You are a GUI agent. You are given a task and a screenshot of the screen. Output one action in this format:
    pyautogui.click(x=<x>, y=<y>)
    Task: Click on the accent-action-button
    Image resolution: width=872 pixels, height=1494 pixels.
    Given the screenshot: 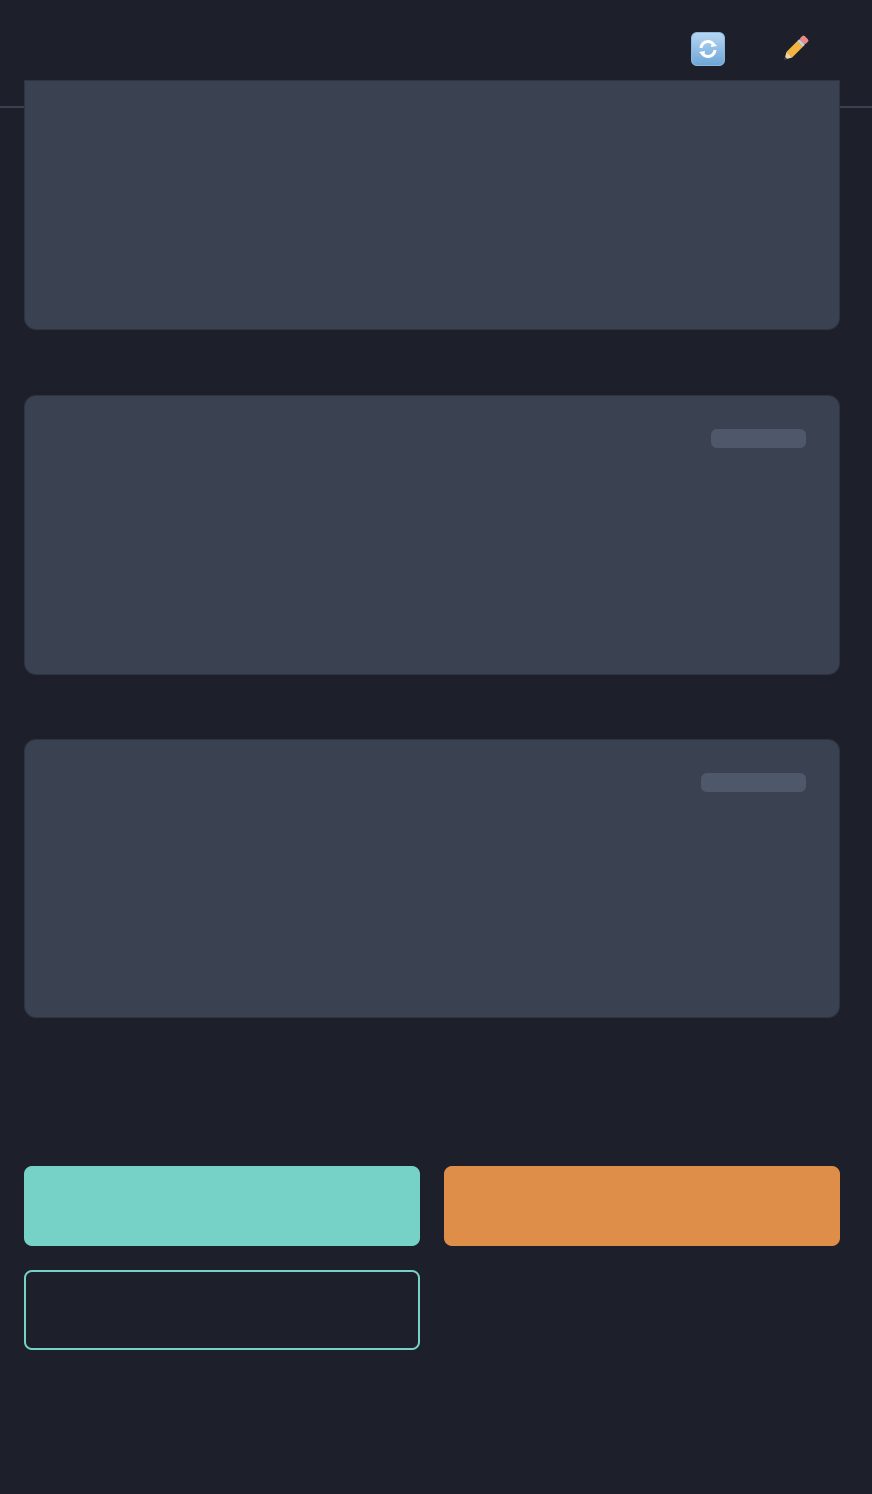 What is the action you would take?
    pyautogui.click(x=642, y=1206)
    